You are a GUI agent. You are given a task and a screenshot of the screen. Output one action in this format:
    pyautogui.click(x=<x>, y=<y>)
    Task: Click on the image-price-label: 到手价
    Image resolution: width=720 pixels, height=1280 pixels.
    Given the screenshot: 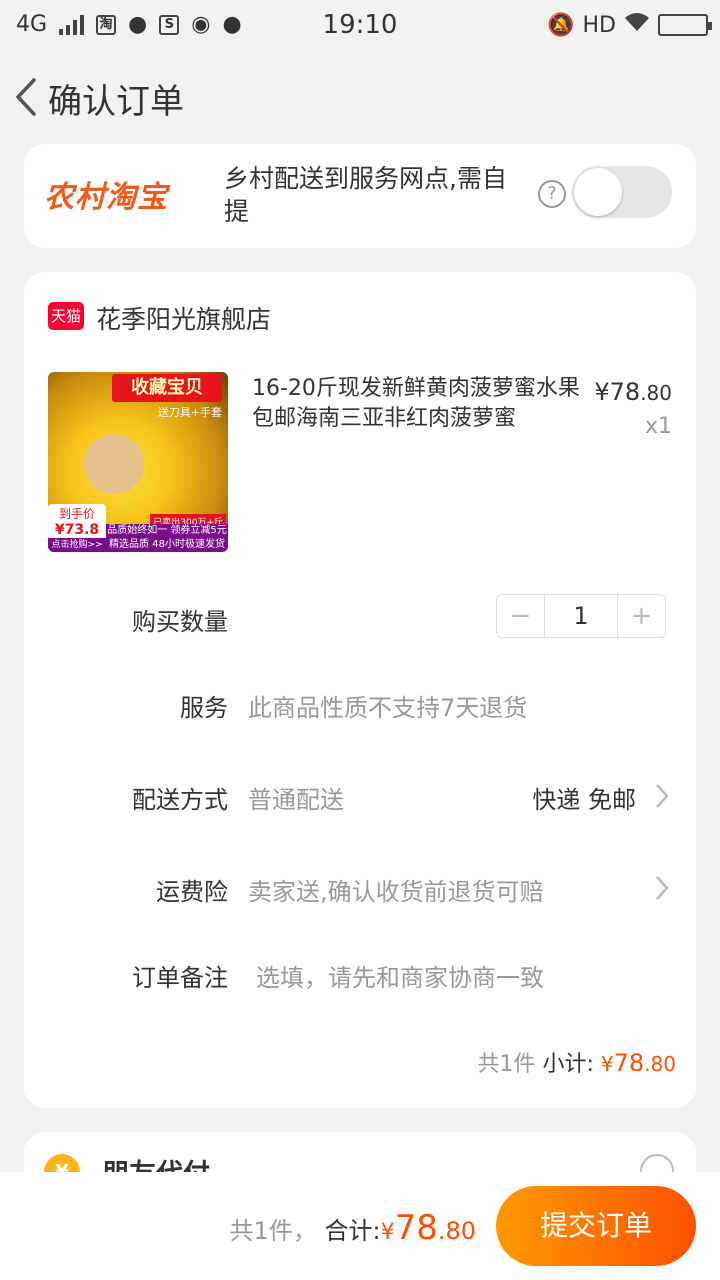 What is the action you would take?
    pyautogui.click(x=76, y=514)
    